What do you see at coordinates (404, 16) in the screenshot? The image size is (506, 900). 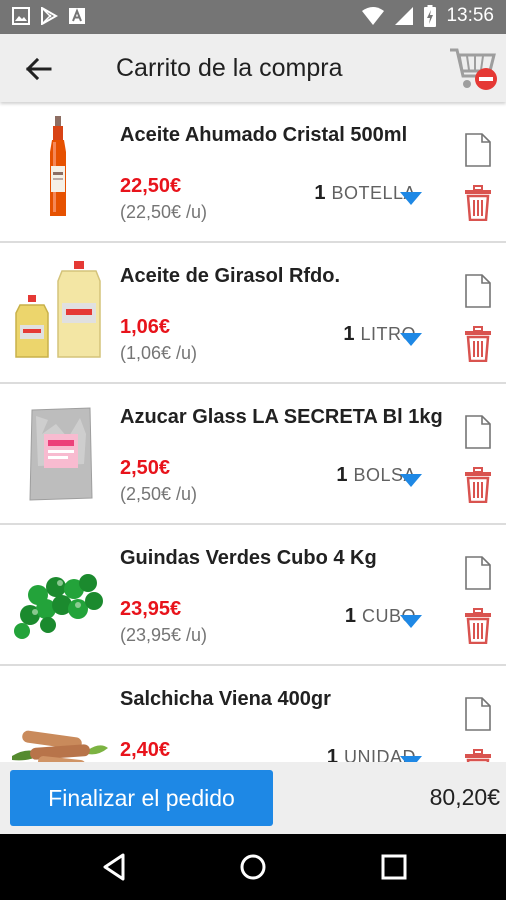 I see `signal-icon` at bounding box center [404, 16].